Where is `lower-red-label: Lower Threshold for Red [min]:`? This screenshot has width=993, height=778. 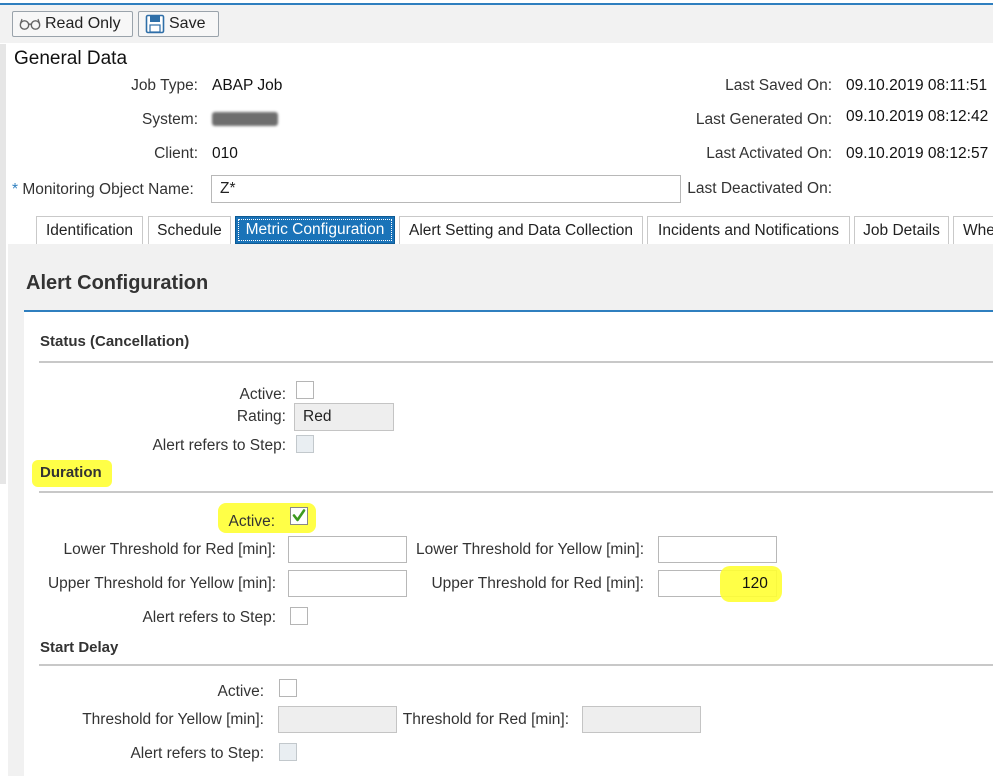 lower-red-label: Lower Threshold for Red [min]: is located at coordinates (169, 549).